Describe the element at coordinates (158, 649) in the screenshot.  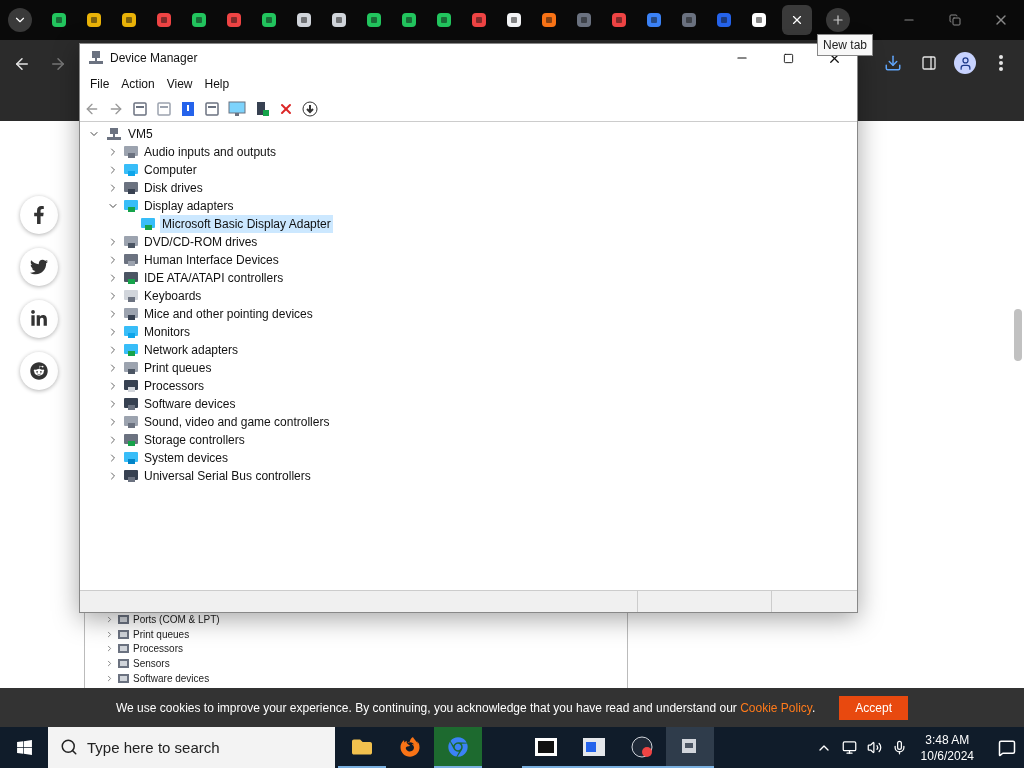
I see `tree-item-label: Processors` at that location.